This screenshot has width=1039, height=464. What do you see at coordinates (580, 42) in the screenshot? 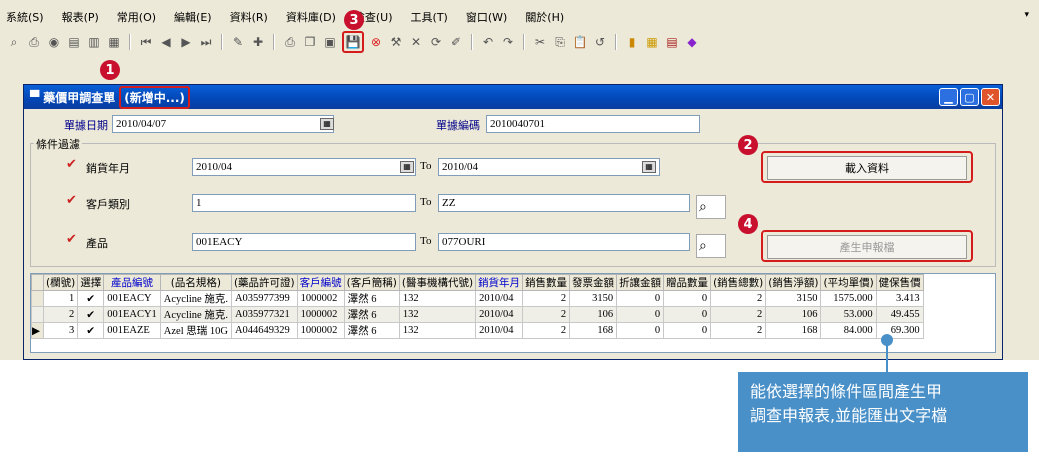
I see `paste2-icon: 📋` at bounding box center [580, 42].